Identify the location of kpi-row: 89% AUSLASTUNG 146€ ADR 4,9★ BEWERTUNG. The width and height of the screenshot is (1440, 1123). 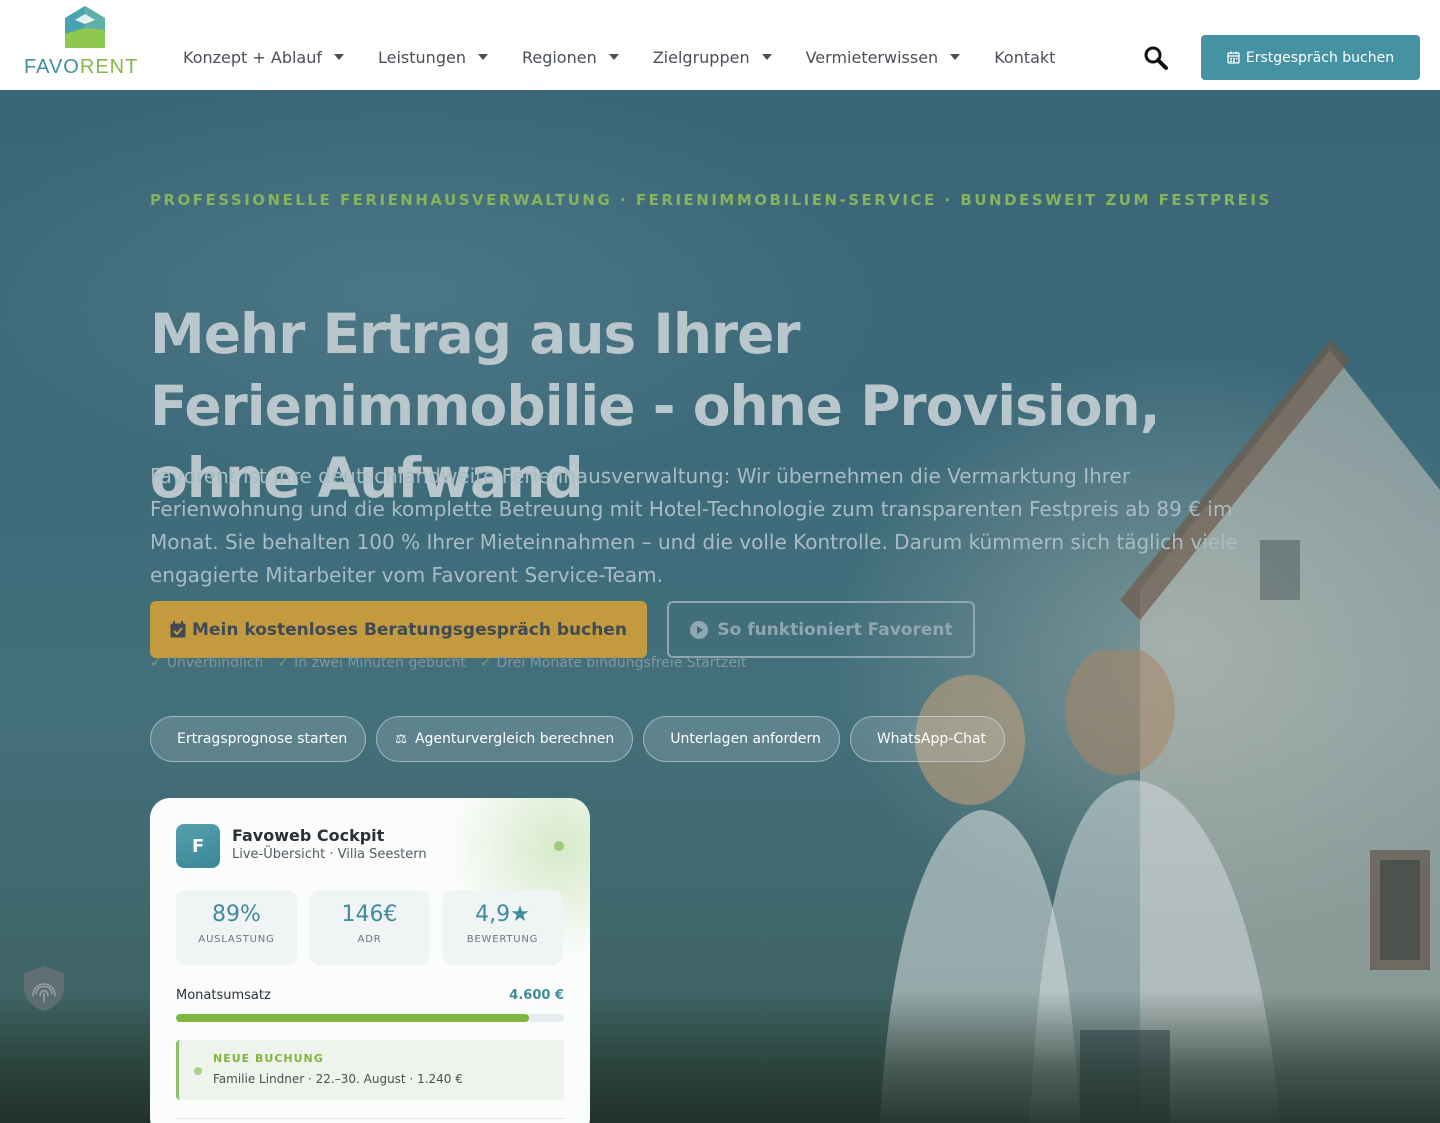
(375, 927).